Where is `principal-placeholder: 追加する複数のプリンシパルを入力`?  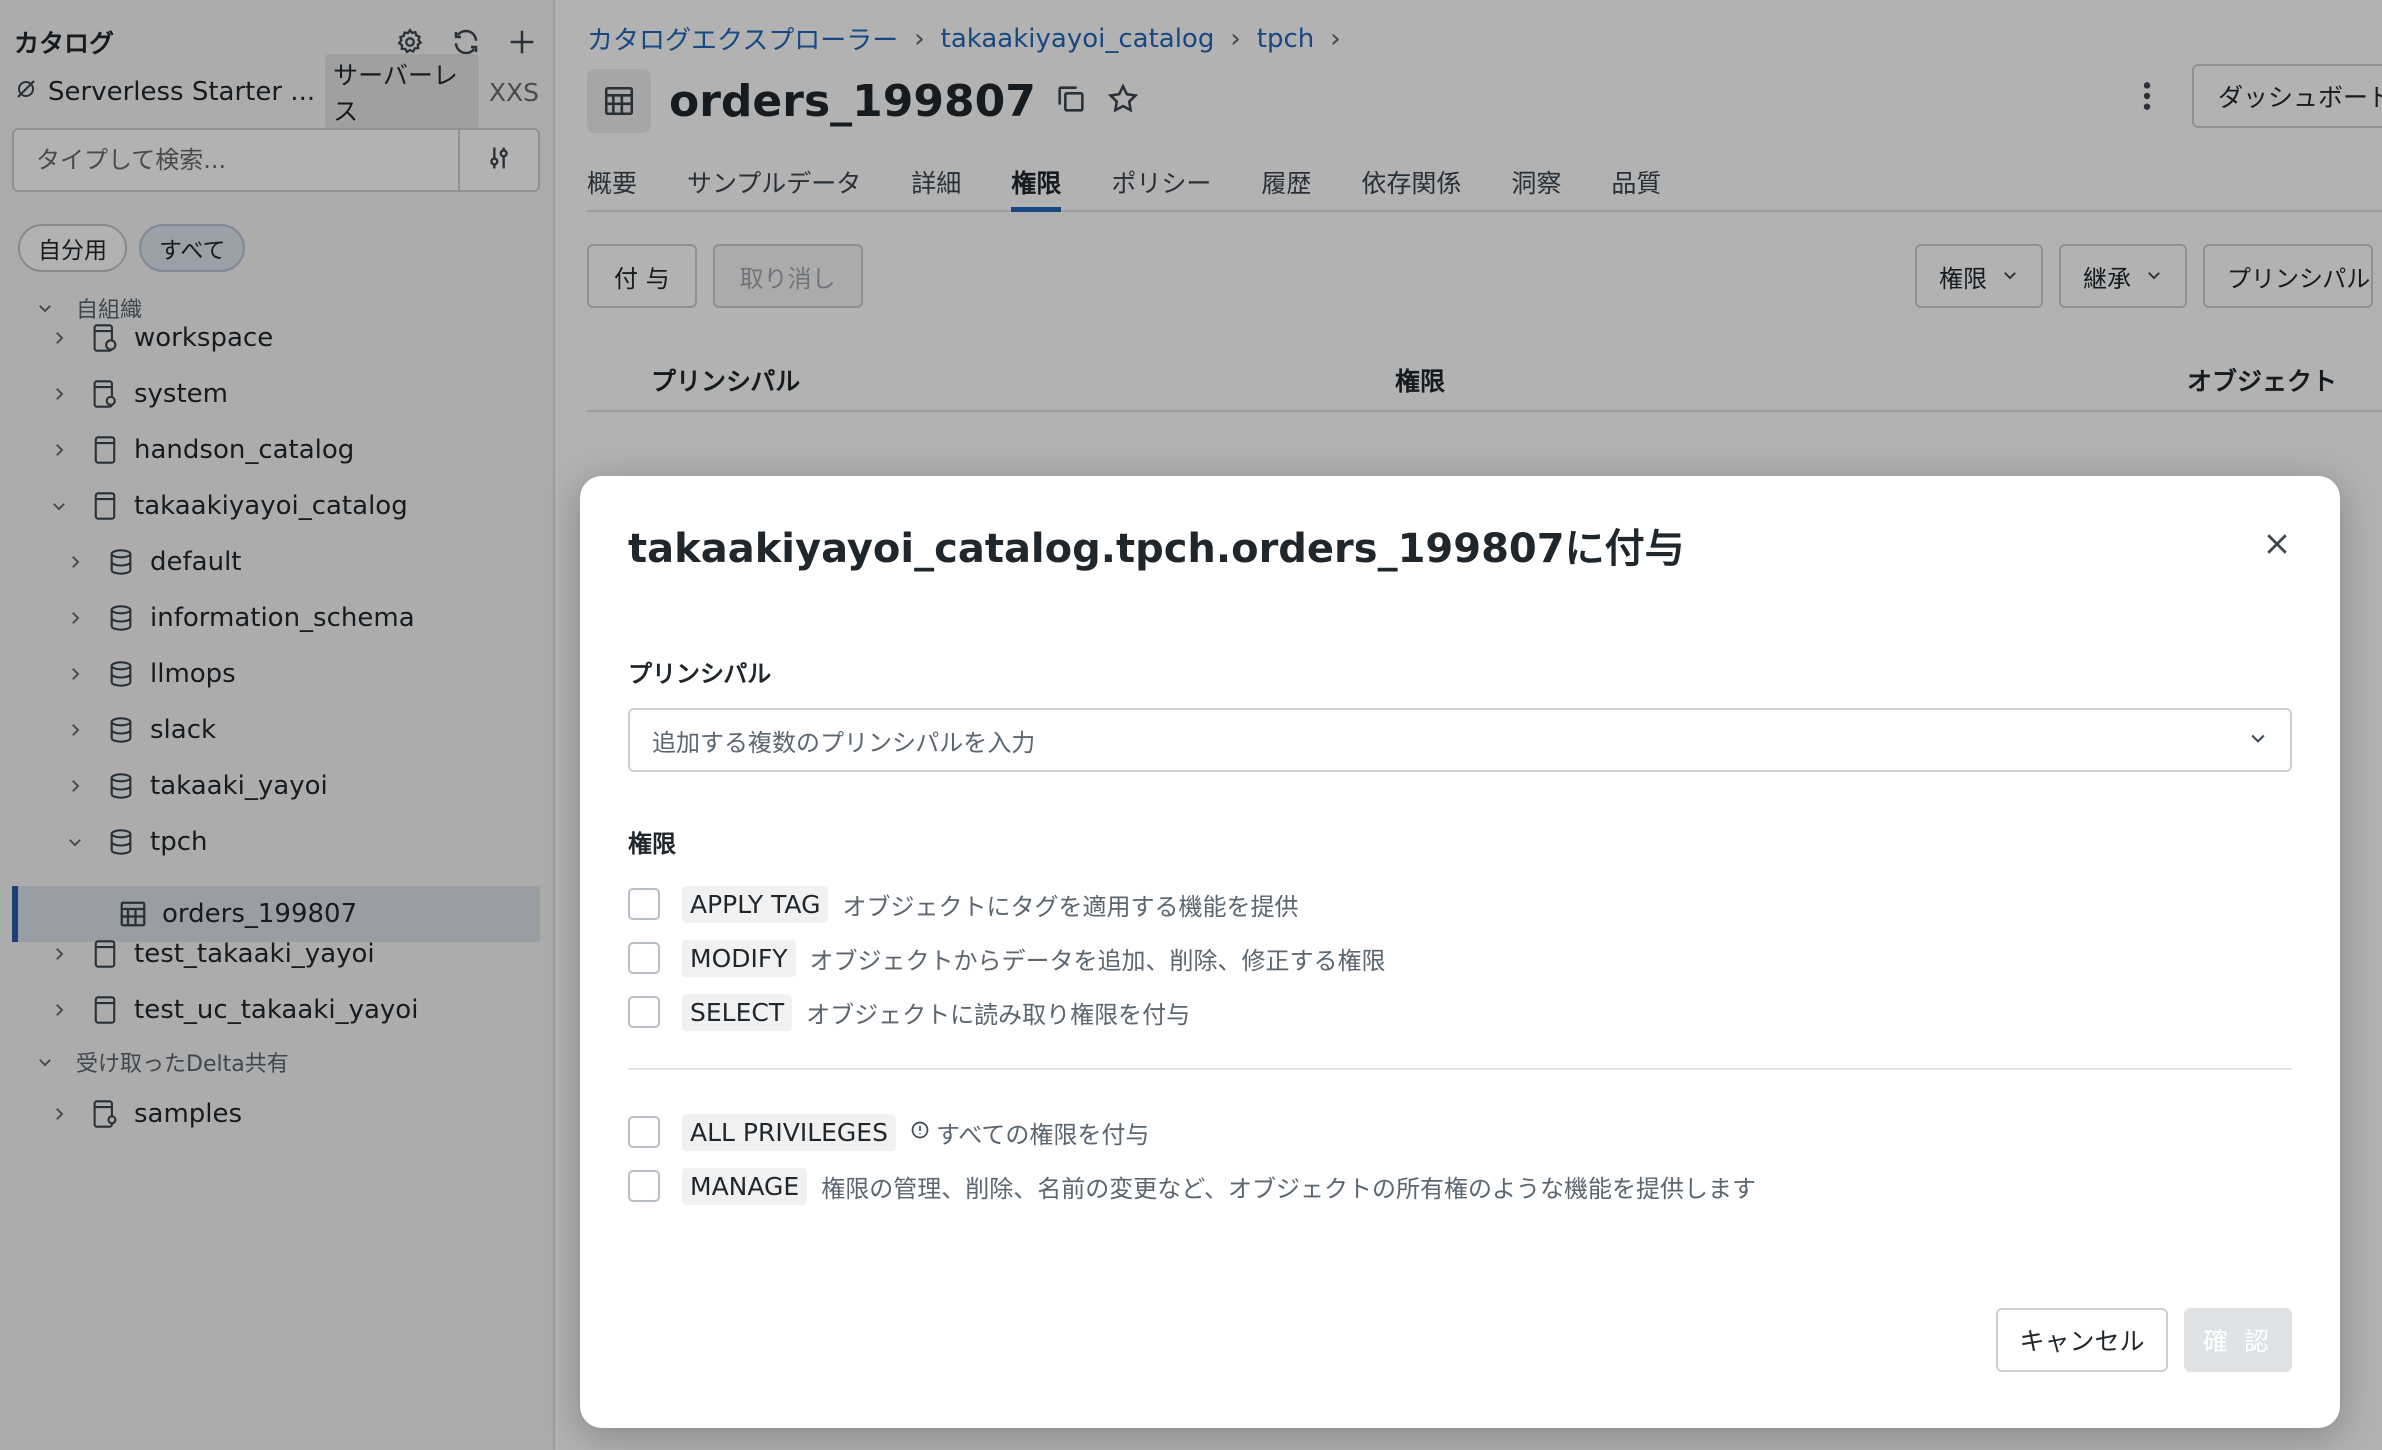
principal-placeholder: 追加する複数のプリンシパルを入力 is located at coordinates (844, 742).